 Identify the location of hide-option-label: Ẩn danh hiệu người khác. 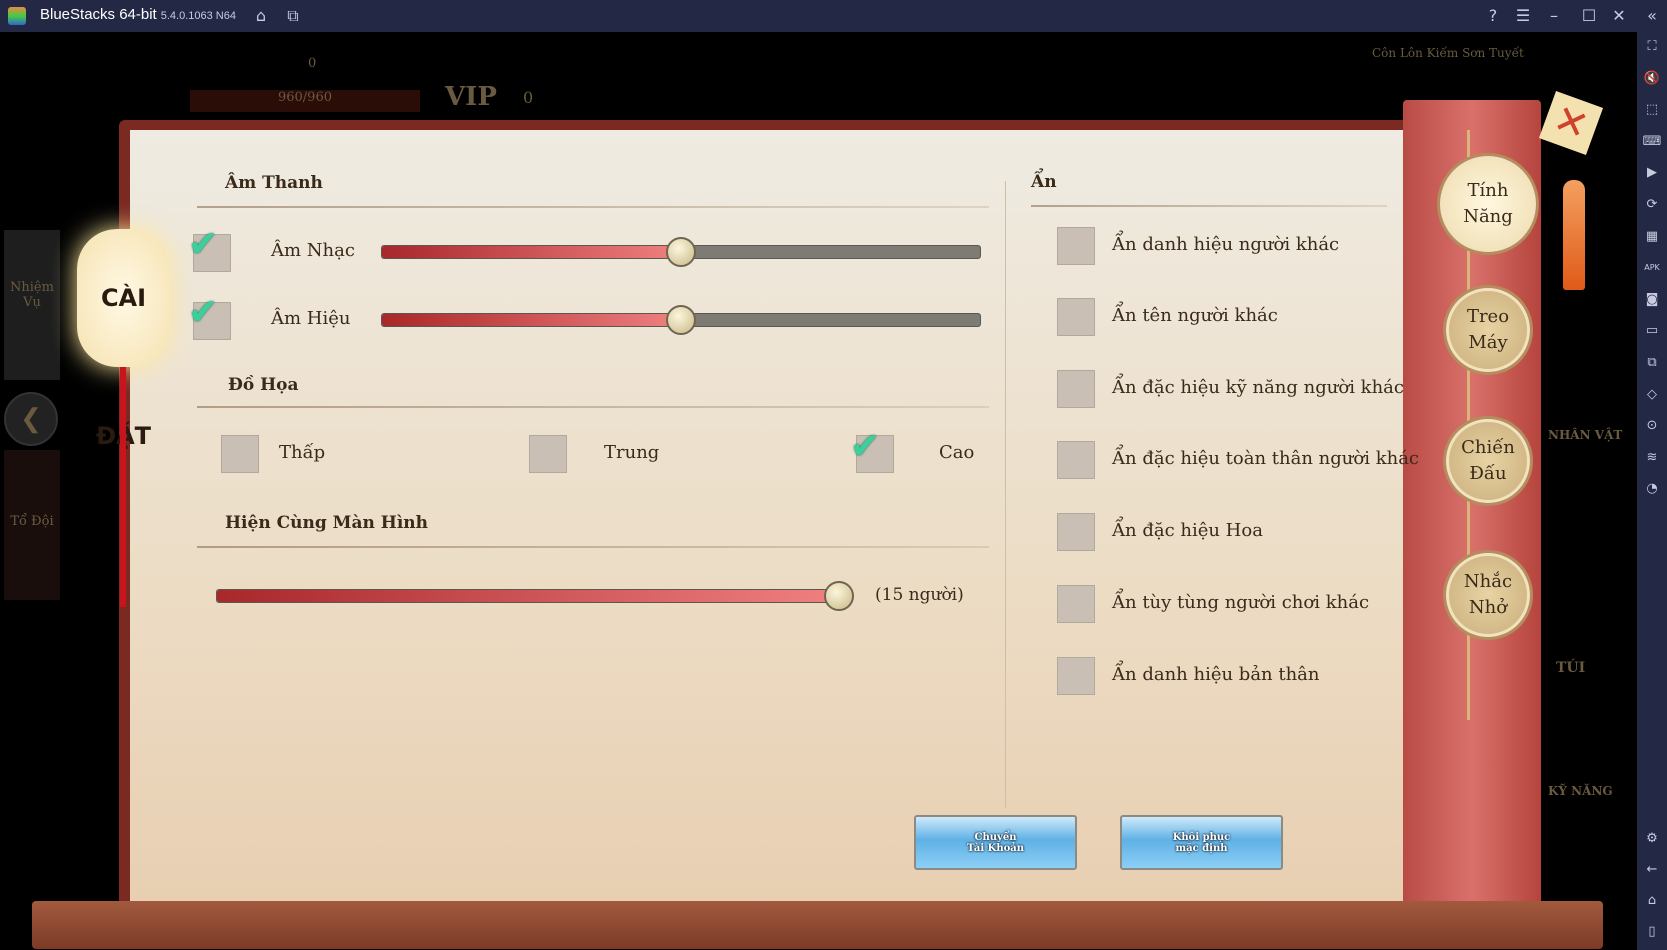
(1226, 244).